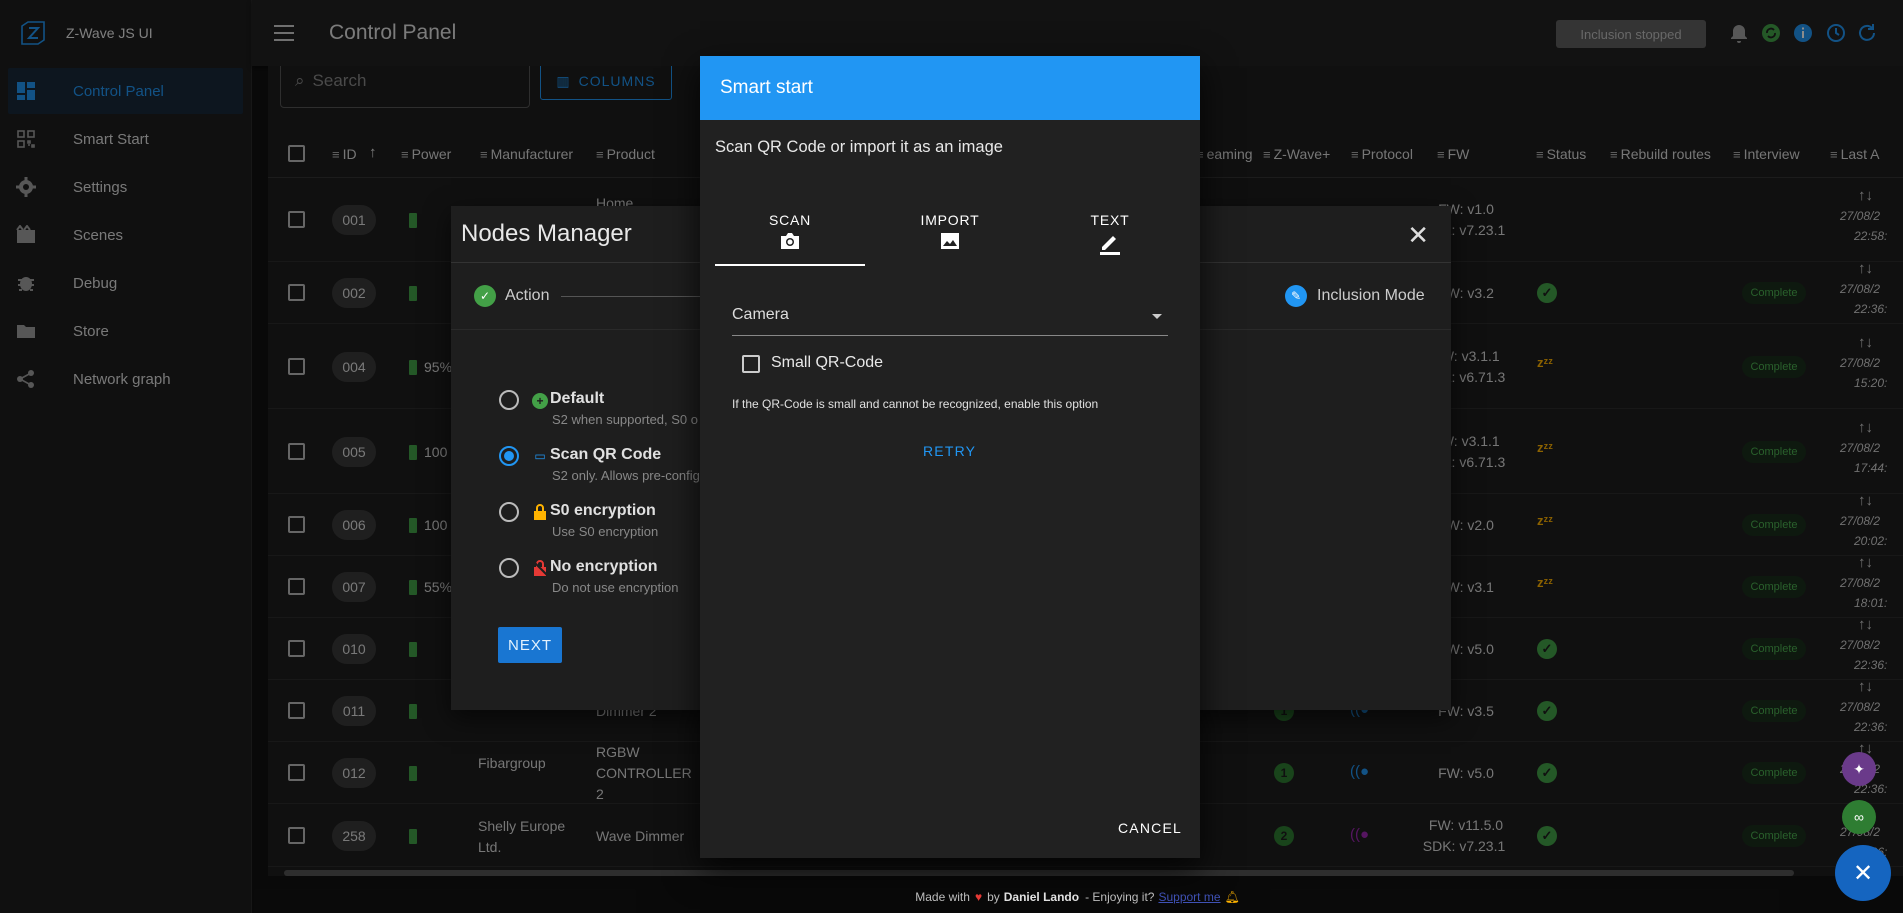 The image size is (1903, 913). I want to click on tab-label: TEXT, so click(1110, 220).